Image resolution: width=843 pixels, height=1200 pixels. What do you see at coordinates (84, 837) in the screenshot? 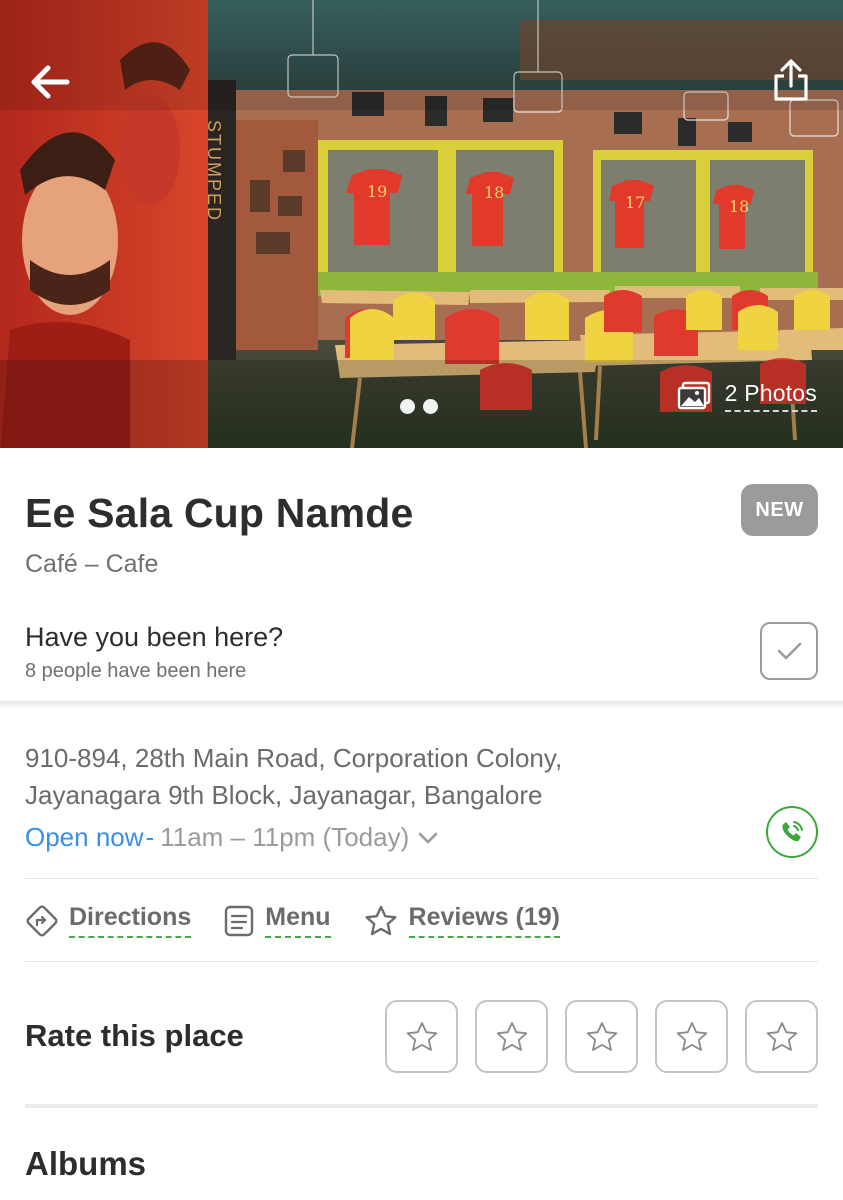
I see `open-status: Open now` at bounding box center [84, 837].